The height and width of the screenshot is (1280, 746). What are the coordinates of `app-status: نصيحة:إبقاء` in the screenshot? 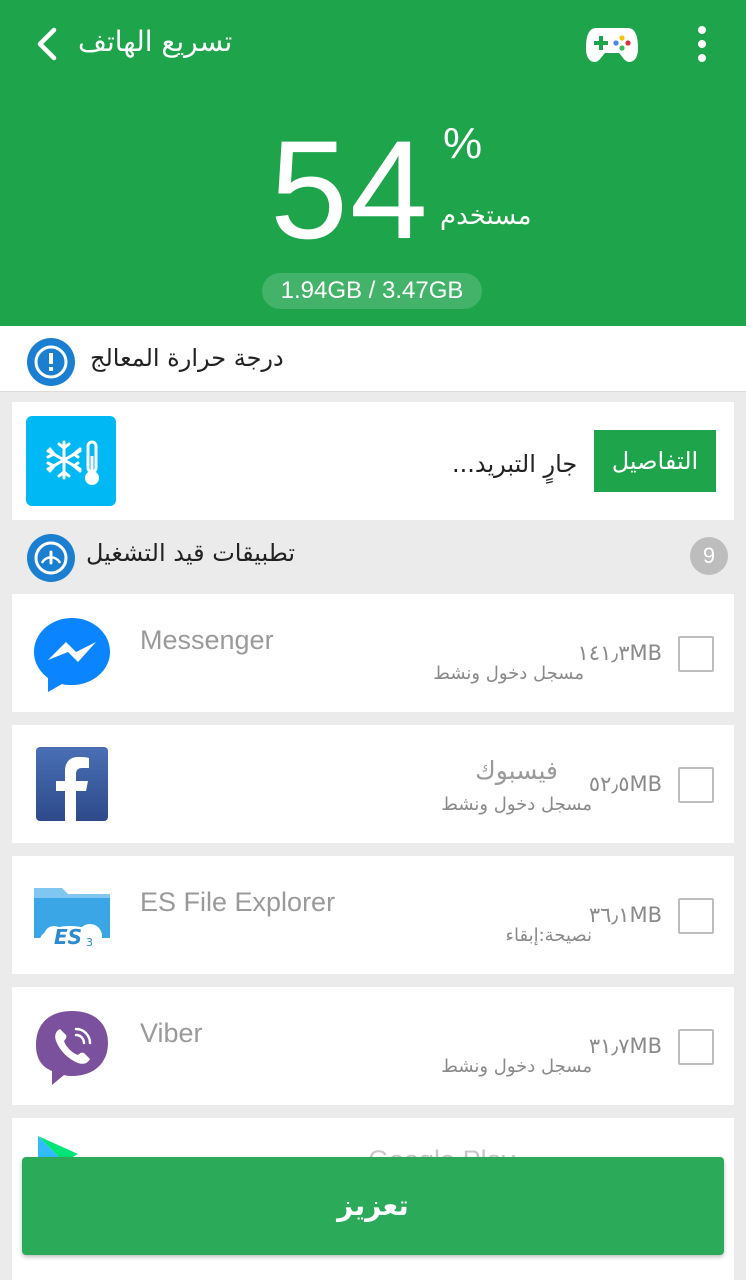 It's located at (548, 935).